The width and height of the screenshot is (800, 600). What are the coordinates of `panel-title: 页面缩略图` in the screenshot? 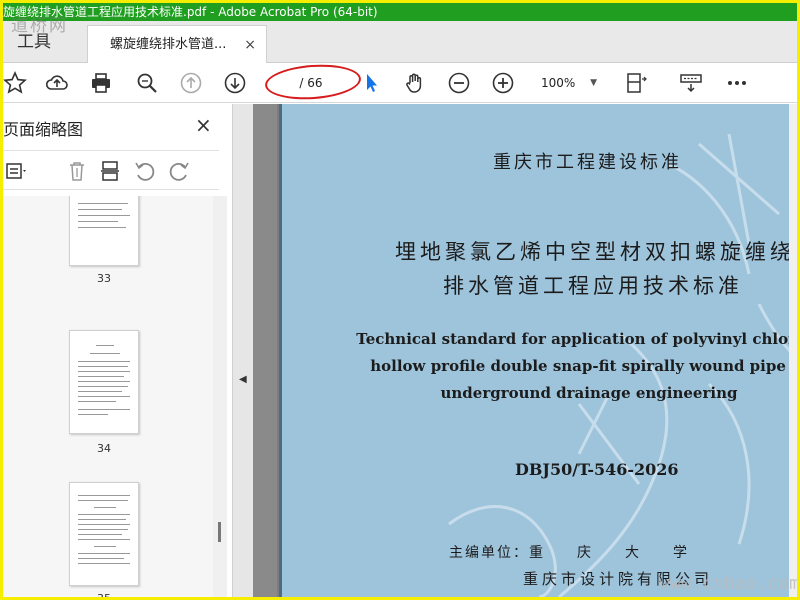 It's located at (43, 129).